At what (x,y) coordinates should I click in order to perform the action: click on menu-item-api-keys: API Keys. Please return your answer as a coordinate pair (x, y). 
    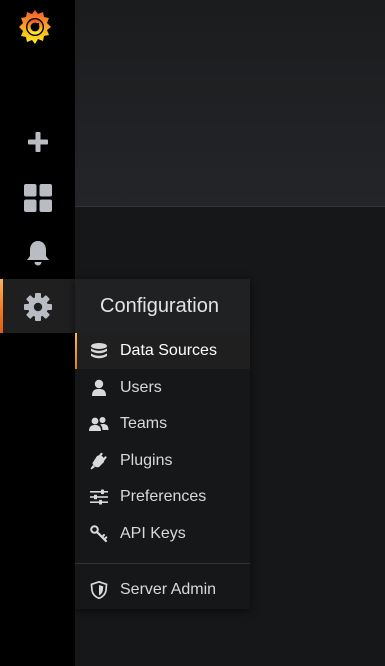
    Looking at the image, I should click on (162, 534).